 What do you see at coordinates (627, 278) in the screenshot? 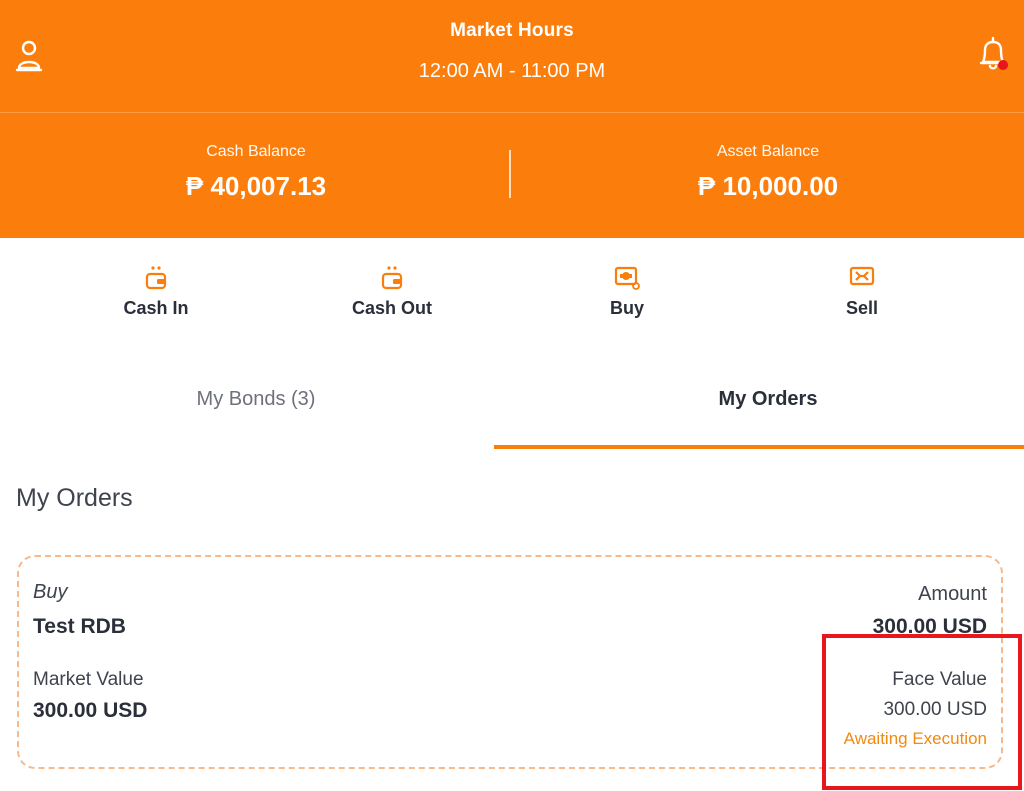
I see `buy-bond-icon` at bounding box center [627, 278].